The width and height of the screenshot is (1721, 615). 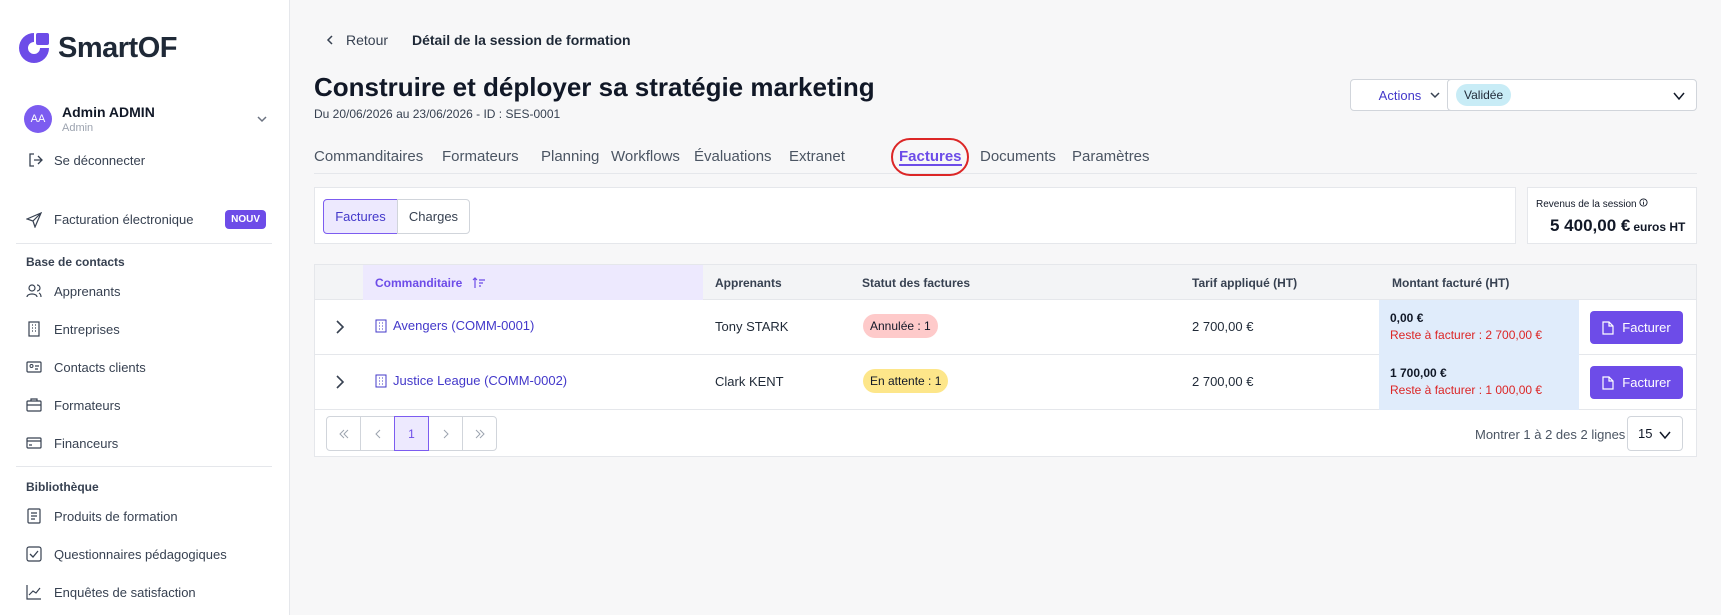 I want to click on next-page-button, so click(x=445, y=433).